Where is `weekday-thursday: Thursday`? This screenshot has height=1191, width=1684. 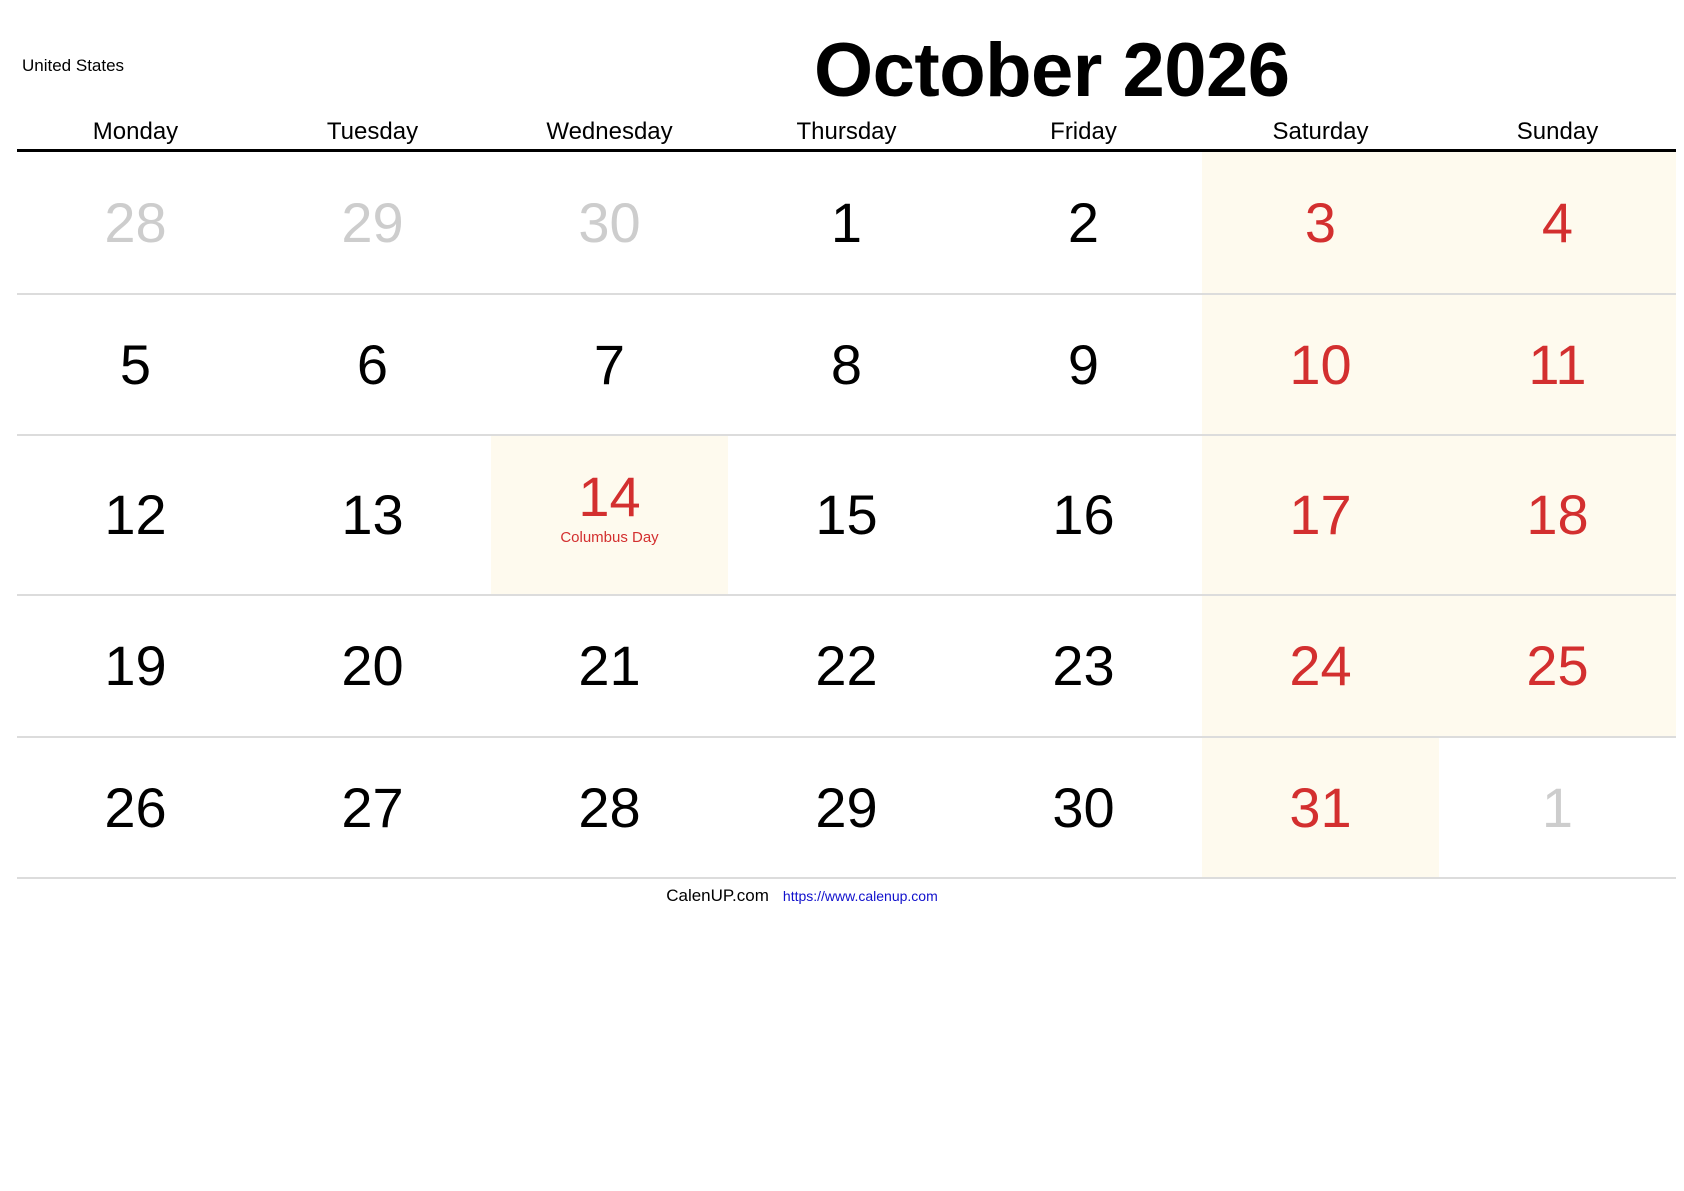
weekday-thursday: Thursday is located at coordinates (846, 131).